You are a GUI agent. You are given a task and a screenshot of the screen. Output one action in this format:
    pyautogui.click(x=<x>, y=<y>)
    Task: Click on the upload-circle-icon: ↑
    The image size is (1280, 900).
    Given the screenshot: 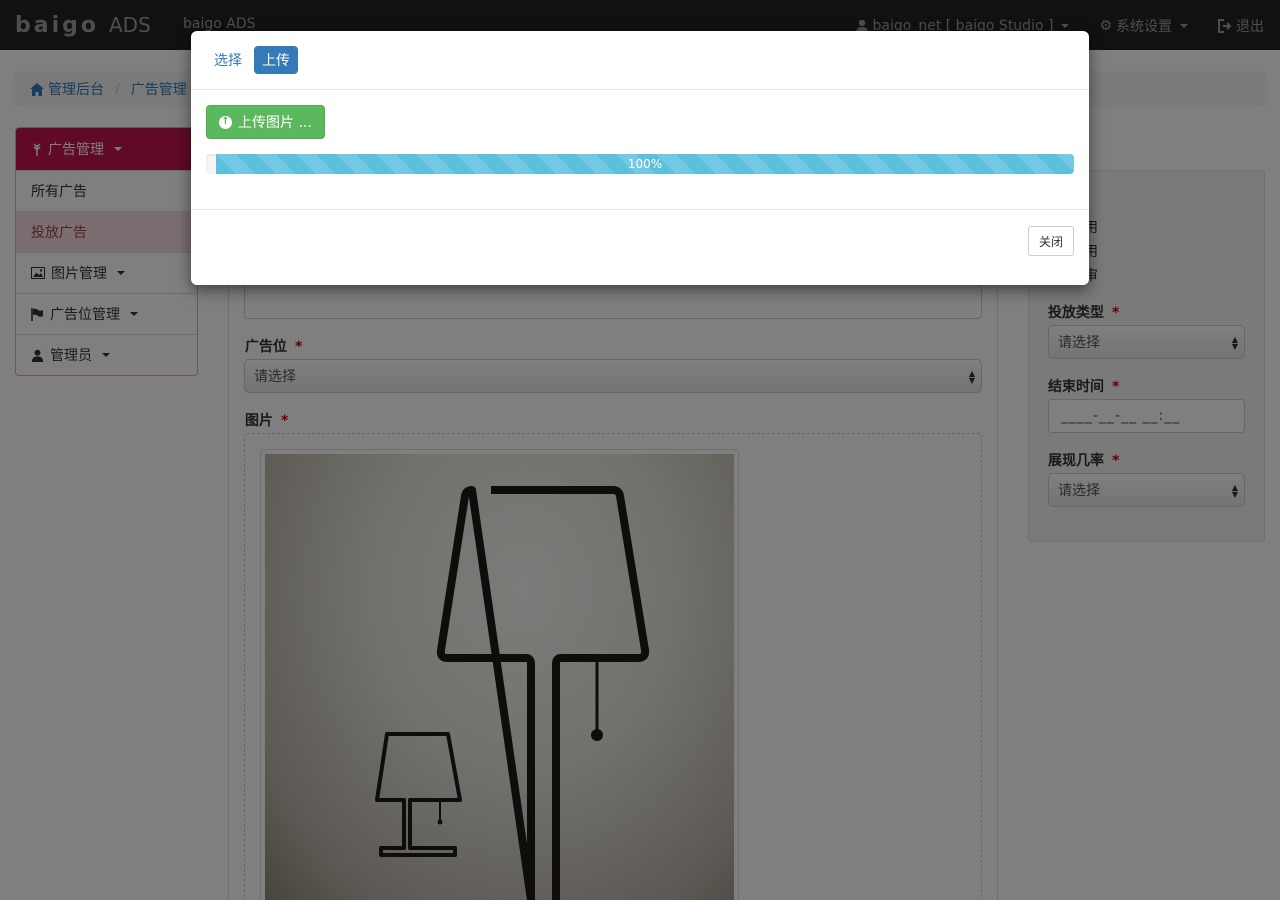 What is the action you would take?
    pyautogui.click(x=225, y=122)
    